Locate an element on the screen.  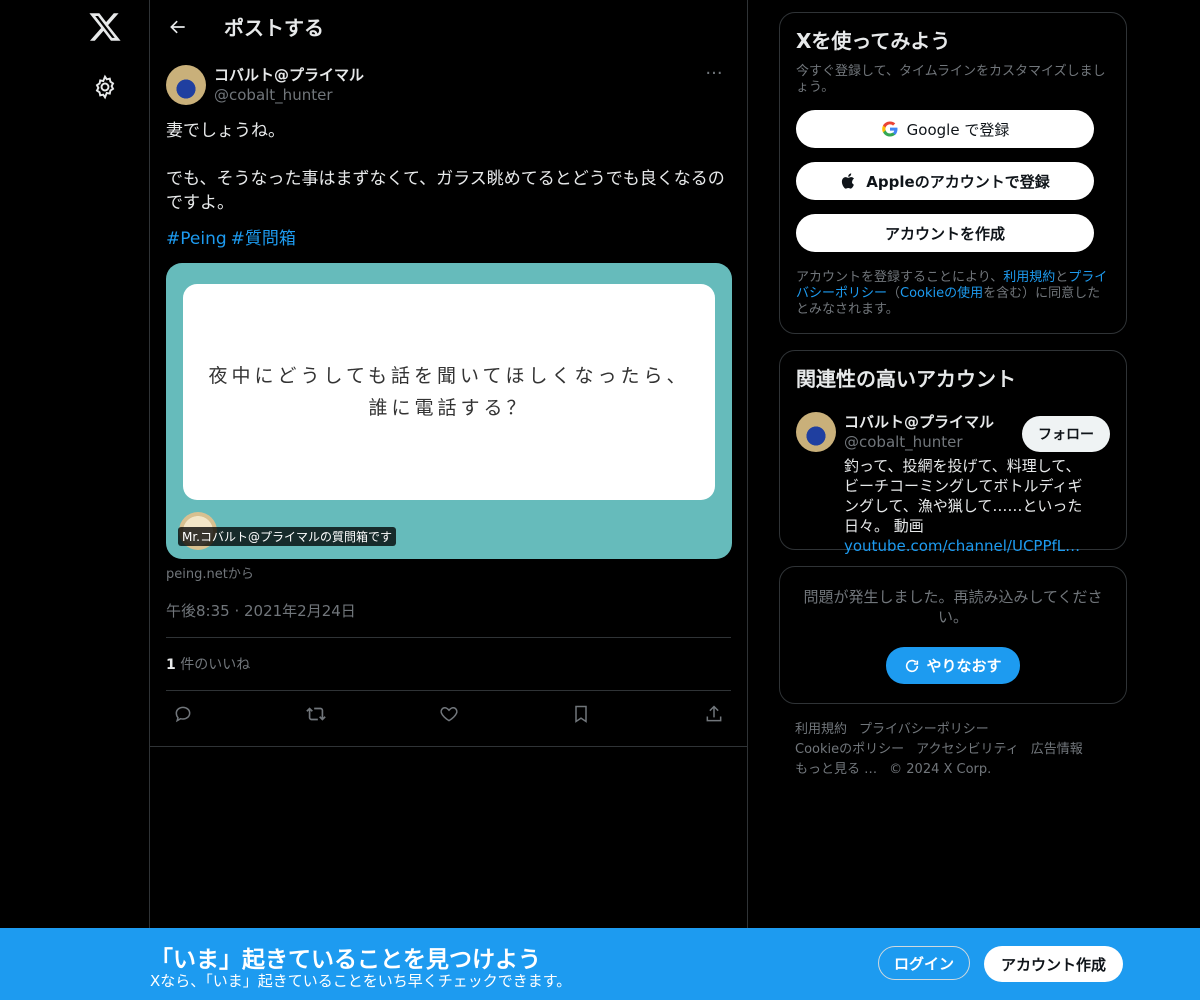
error-message: 問題が発生しました。再読み込みしてください。 is located at coordinates (953, 607).